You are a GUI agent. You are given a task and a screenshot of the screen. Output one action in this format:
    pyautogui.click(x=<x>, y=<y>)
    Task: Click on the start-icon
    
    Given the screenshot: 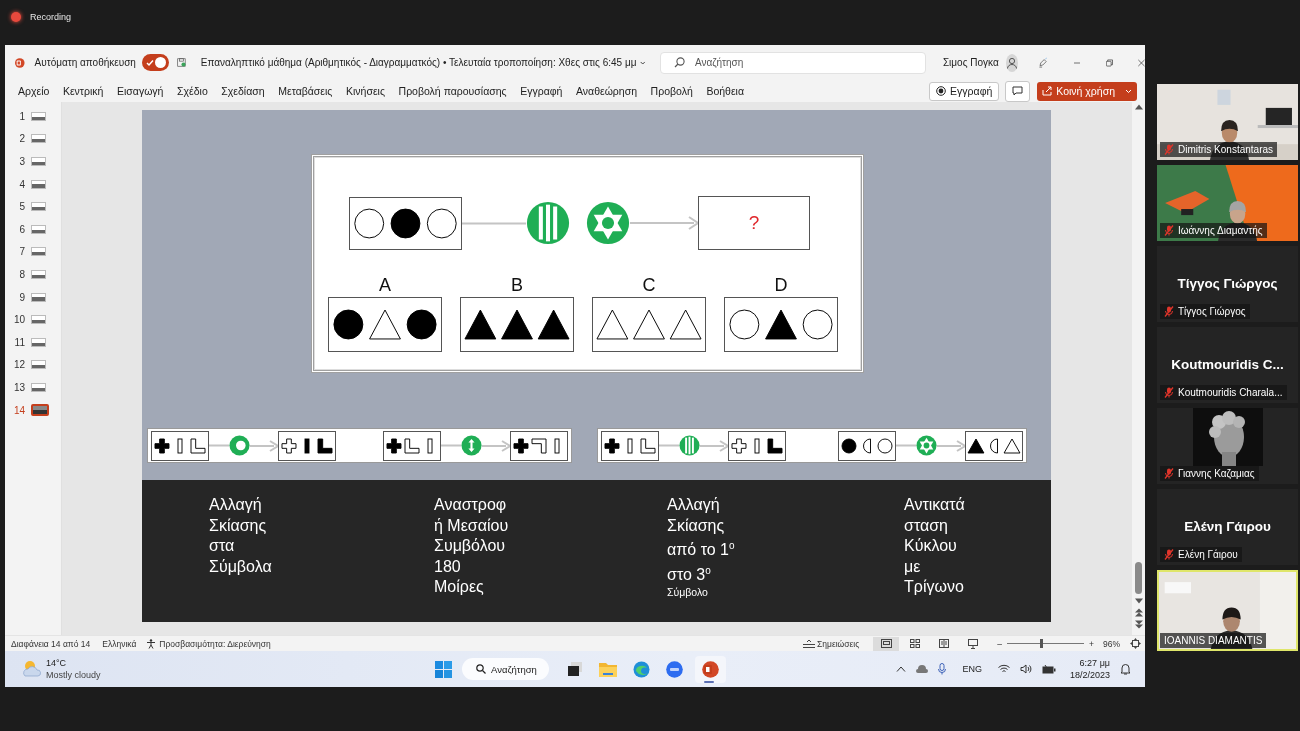 What is the action you would take?
    pyautogui.click(x=443, y=669)
    